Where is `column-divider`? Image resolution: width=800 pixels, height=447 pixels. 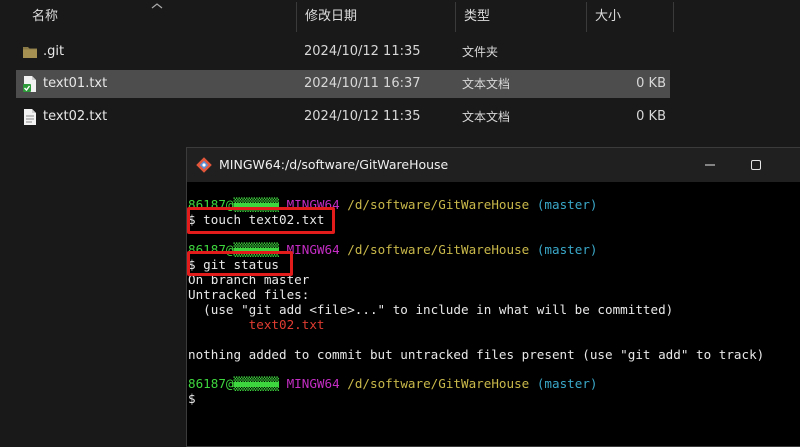 column-divider is located at coordinates (673, 17).